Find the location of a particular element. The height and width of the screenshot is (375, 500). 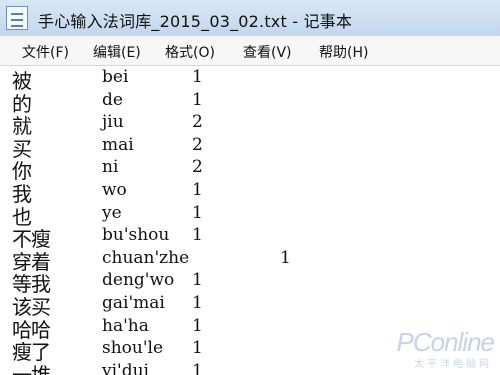

notepad-icon is located at coordinates (17, 18).